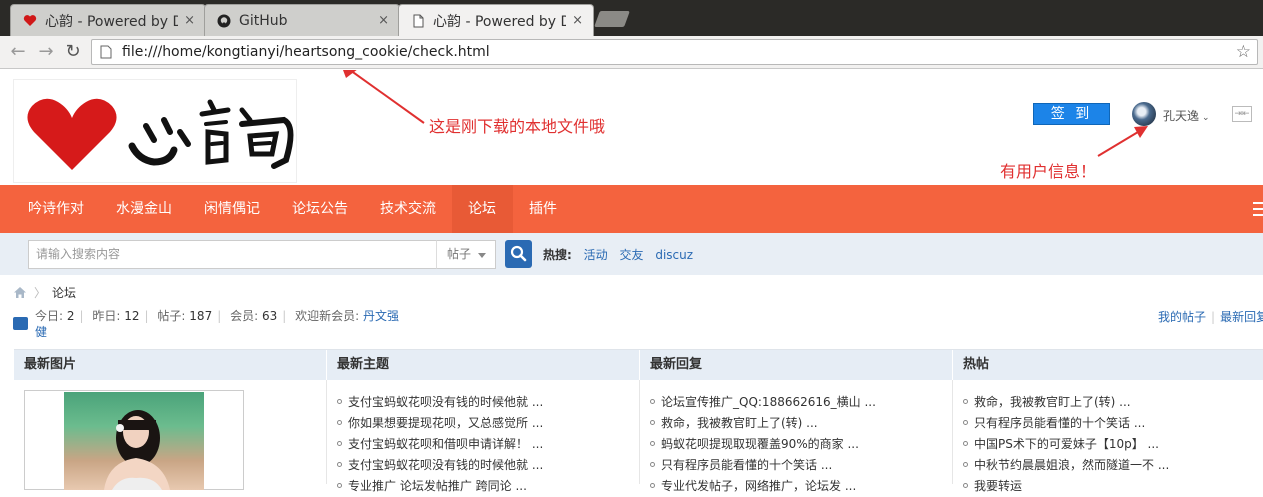 The image size is (1263, 497). I want to click on main-nav: 吟诗作对 水漫金山 闲情偶记 论坛公告 技术交流 论坛 插件, so click(631, 209).